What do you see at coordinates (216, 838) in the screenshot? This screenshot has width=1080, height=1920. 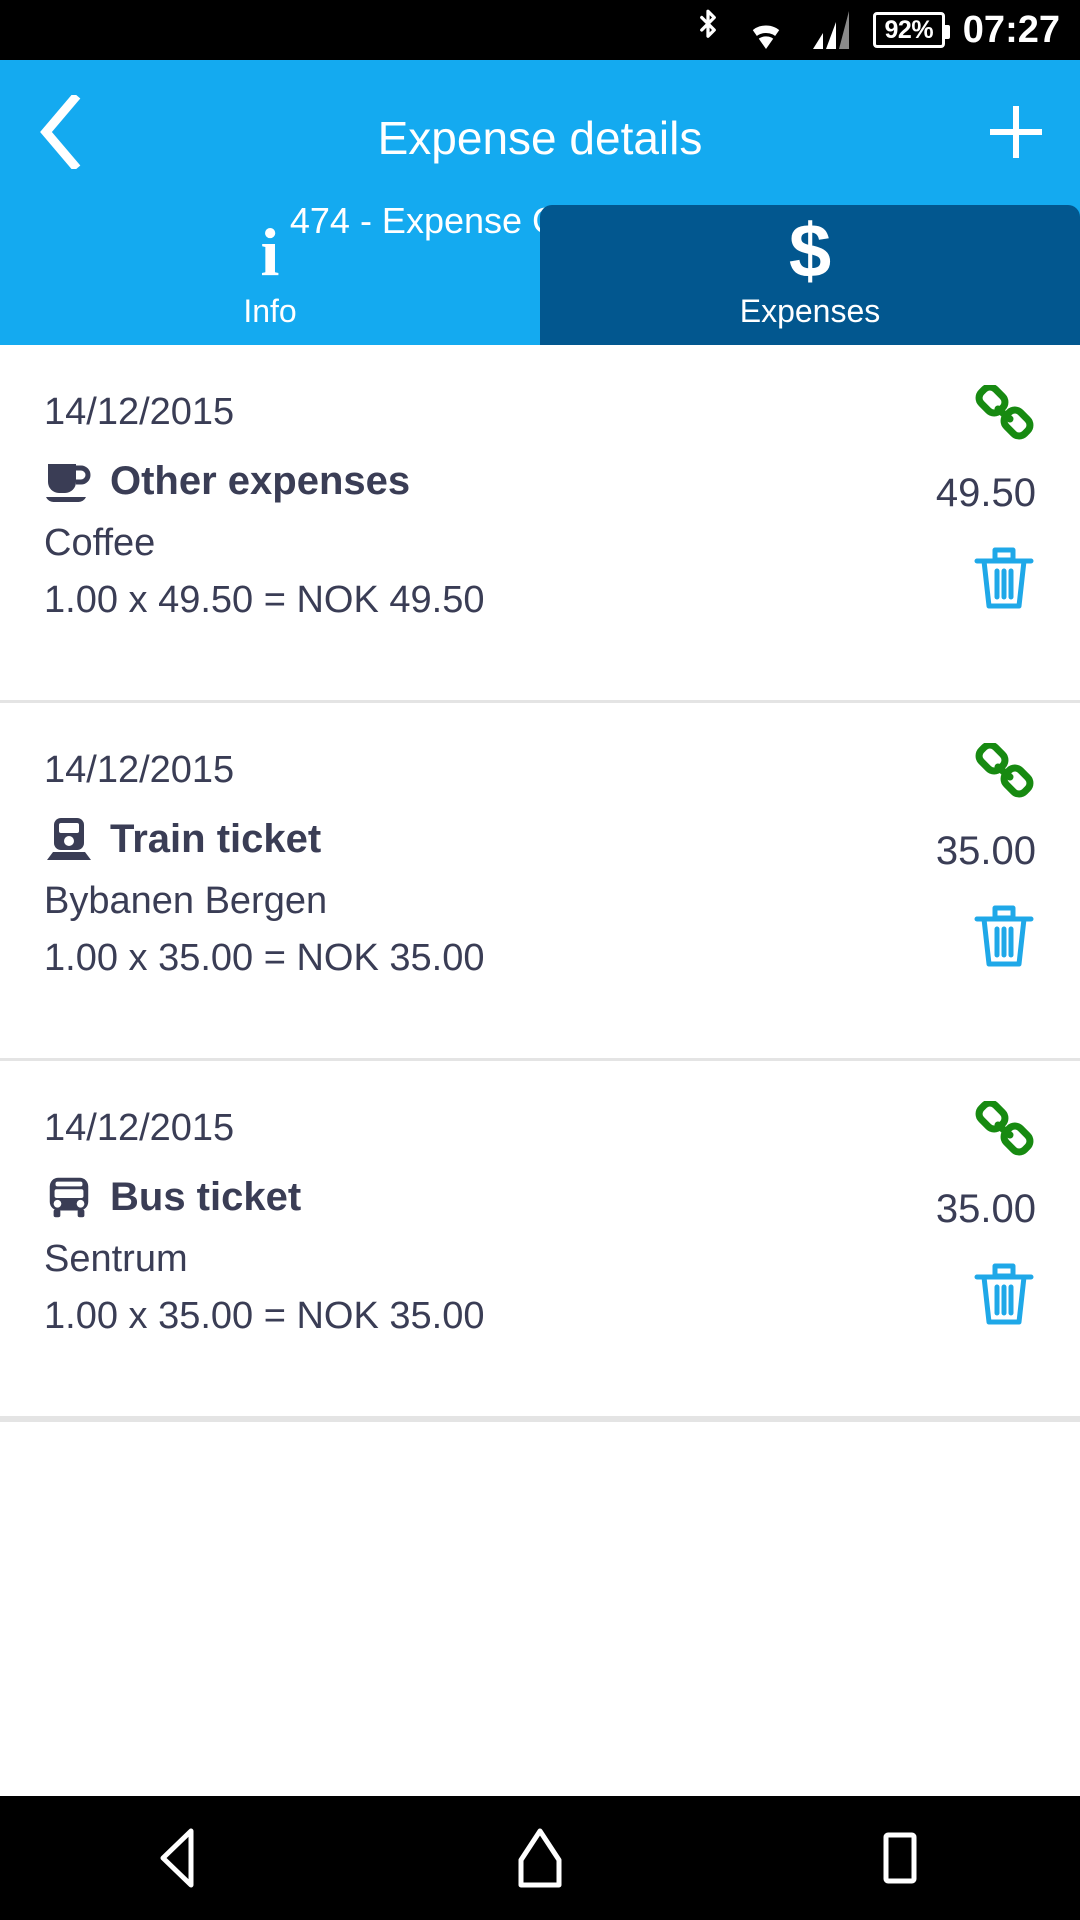 I see `expense-category: Train ticket` at bounding box center [216, 838].